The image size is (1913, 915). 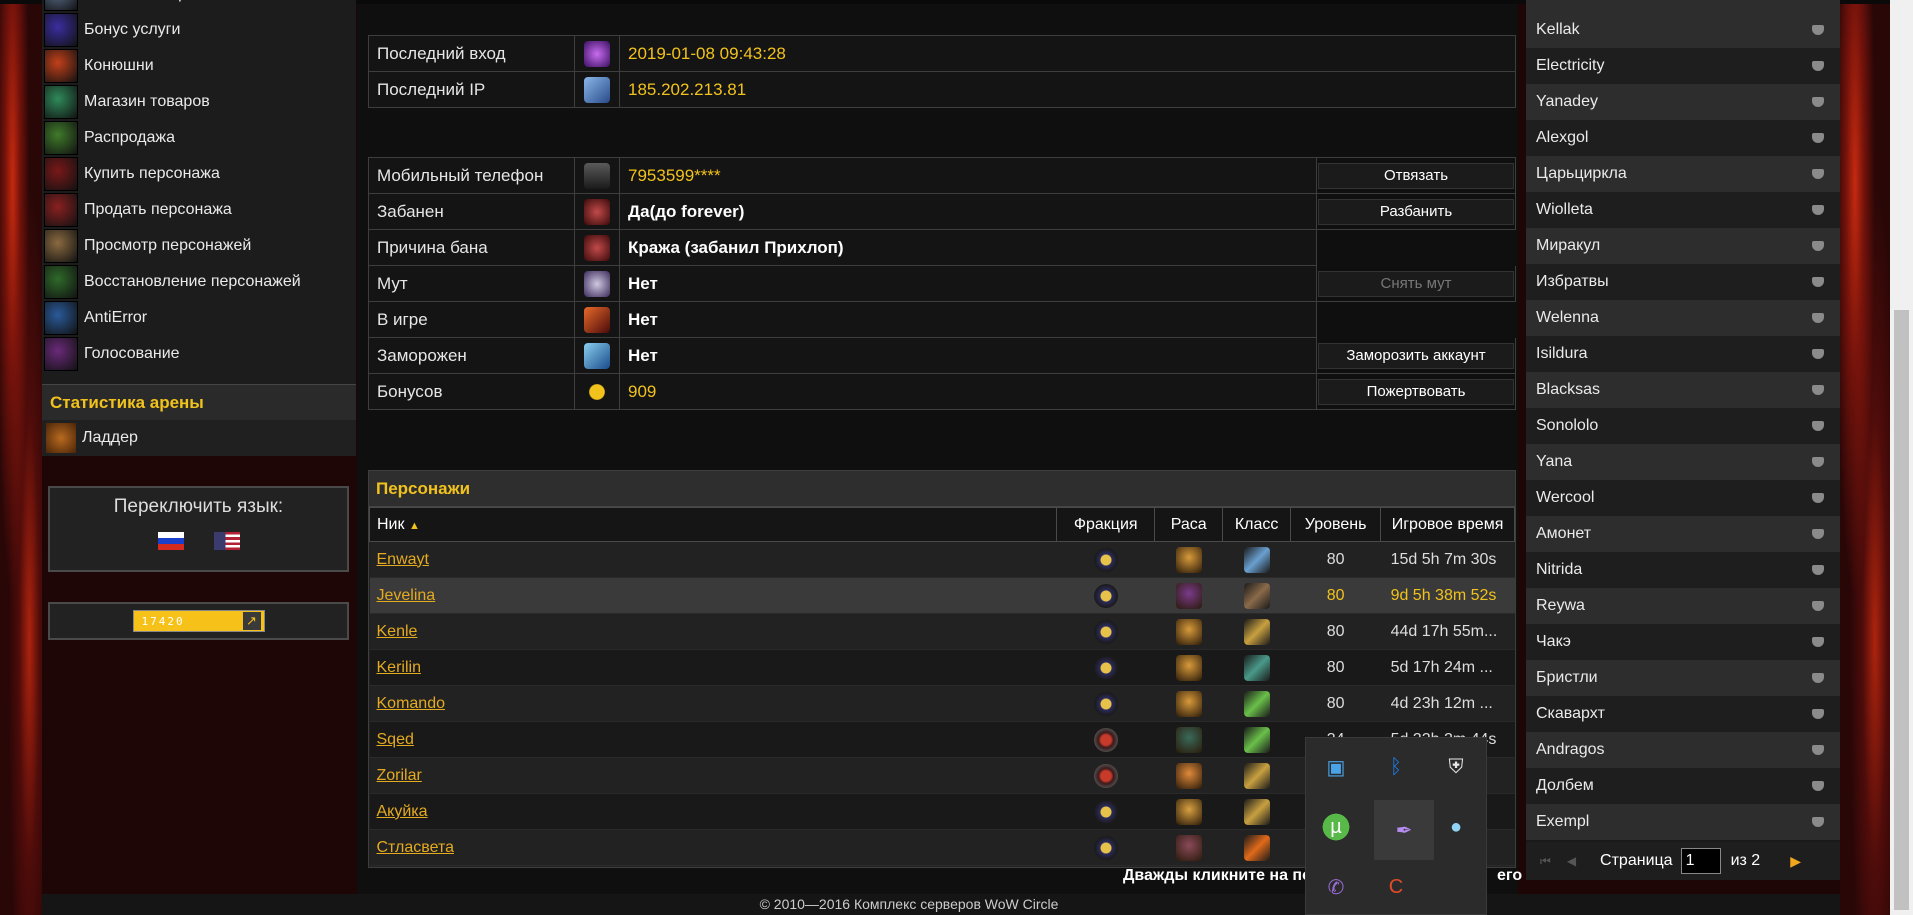 What do you see at coordinates (1683, 390) in the screenshot?
I see `friend-list-item: Blacksas` at bounding box center [1683, 390].